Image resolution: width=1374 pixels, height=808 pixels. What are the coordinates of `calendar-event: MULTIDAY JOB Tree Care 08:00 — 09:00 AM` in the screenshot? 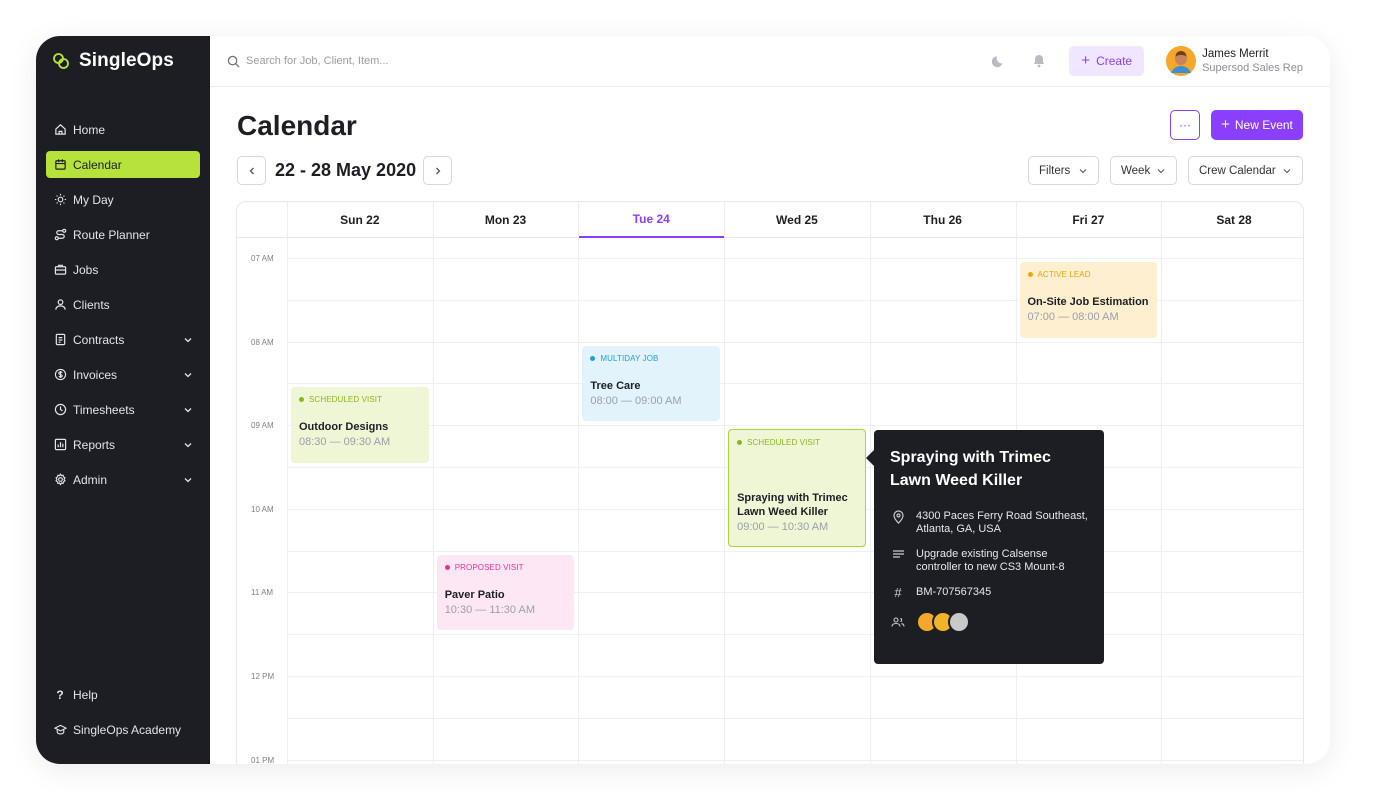 It's located at (651, 383).